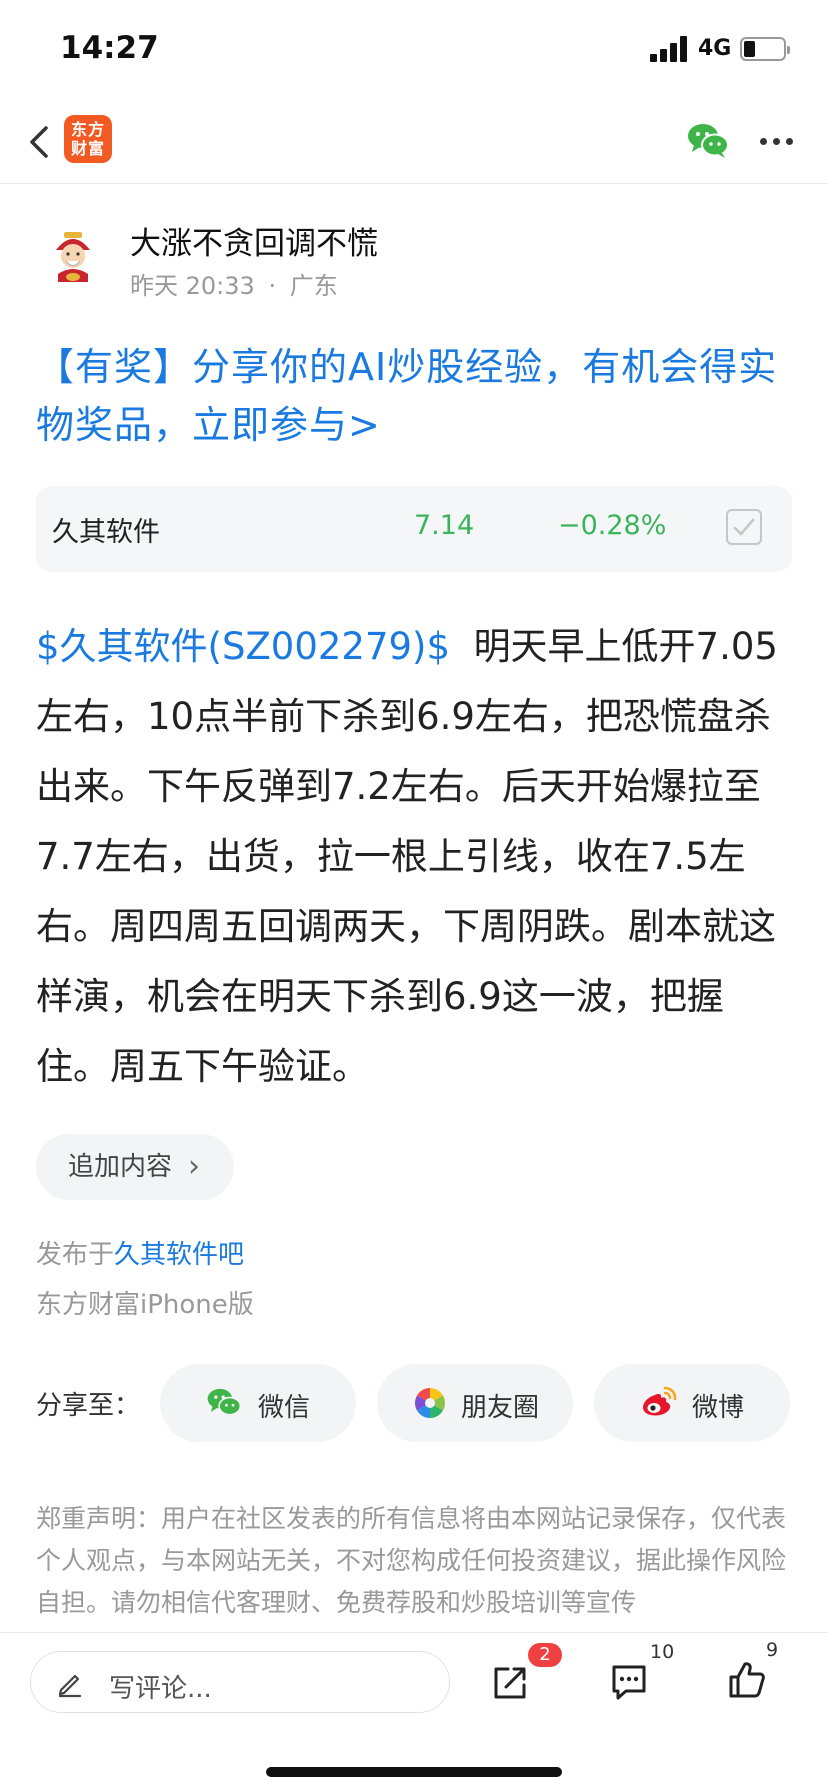 The width and height of the screenshot is (828, 1792). I want to click on check-icon, so click(744, 527).